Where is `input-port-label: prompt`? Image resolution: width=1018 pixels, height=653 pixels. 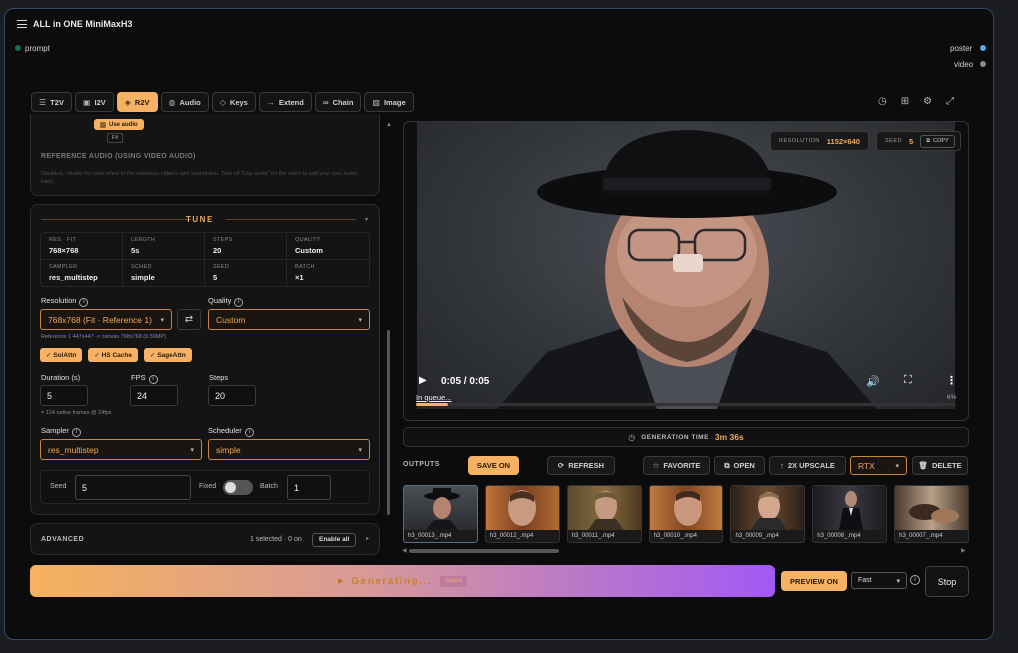
input-port-label: prompt is located at coordinates (37, 48).